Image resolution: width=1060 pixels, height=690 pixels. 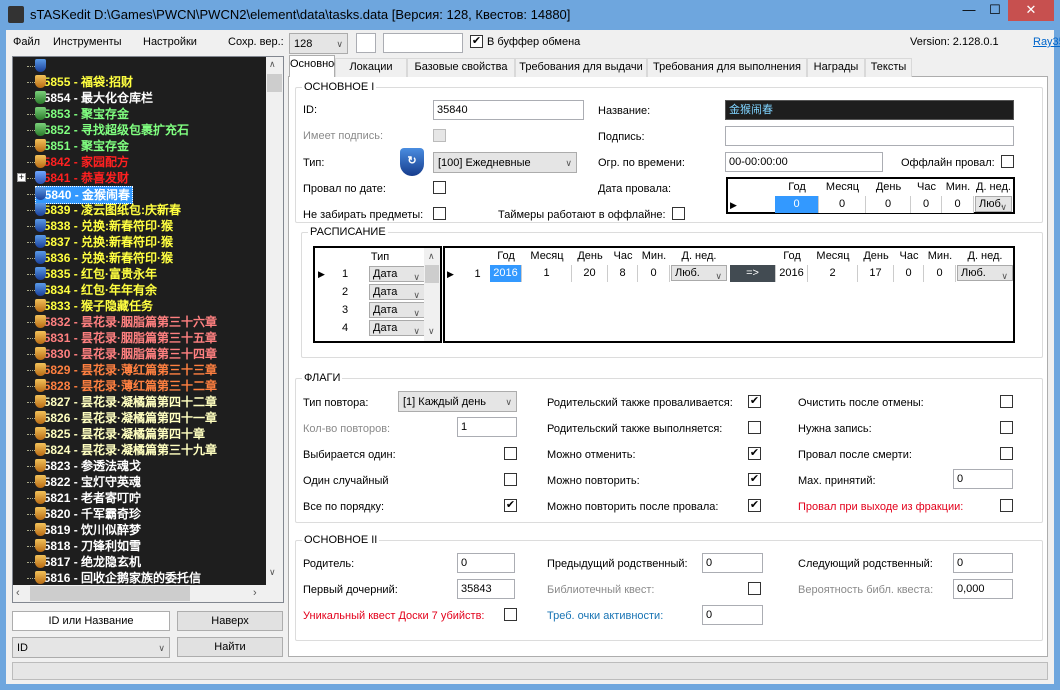 What do you see at coordinates (678, 213) in the screenshot?
I see `timers-offline-checkbox` at bounding box center [678, 213].